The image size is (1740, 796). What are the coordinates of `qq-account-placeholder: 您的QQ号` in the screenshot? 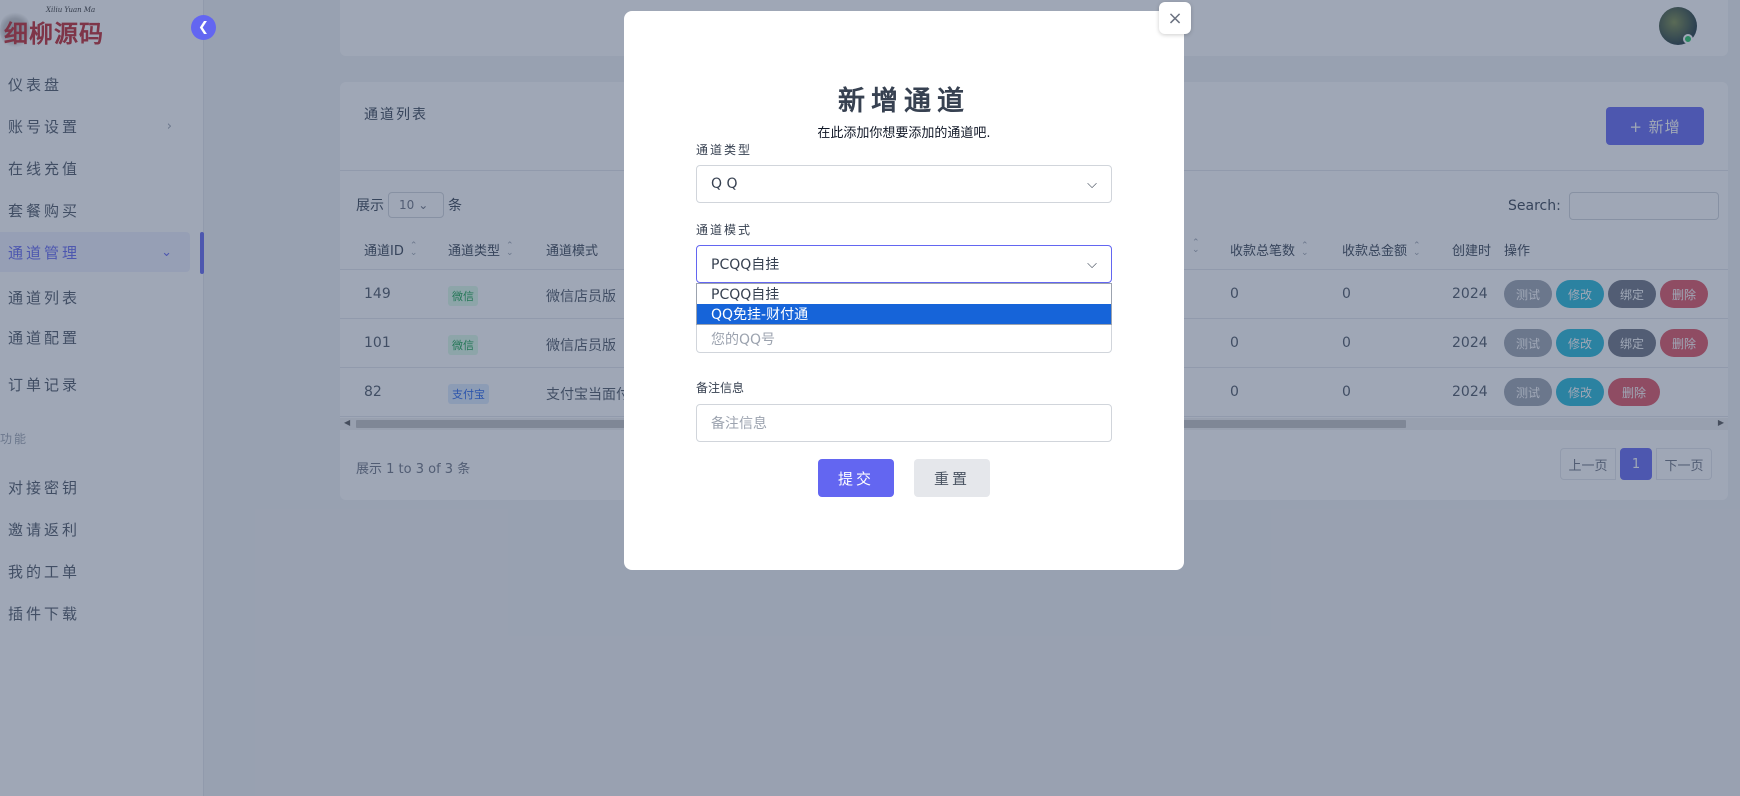 It's located at (743, 340).